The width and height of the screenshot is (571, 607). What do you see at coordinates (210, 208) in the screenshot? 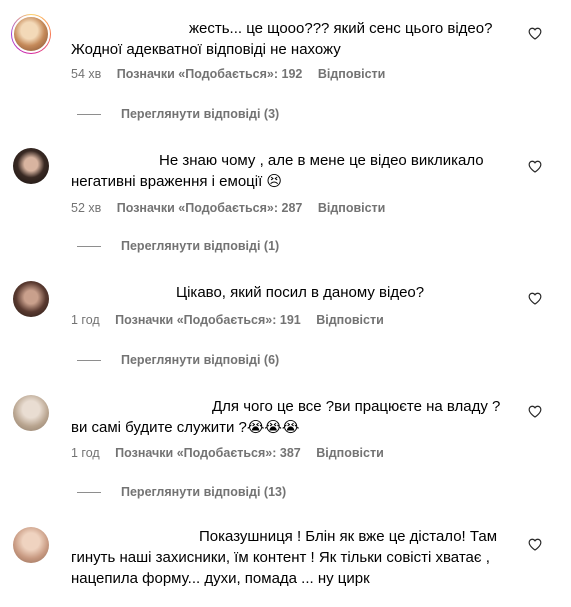
I see `likes-count: Позначки «Подобається»: 287` at bounding box center [210, 208].